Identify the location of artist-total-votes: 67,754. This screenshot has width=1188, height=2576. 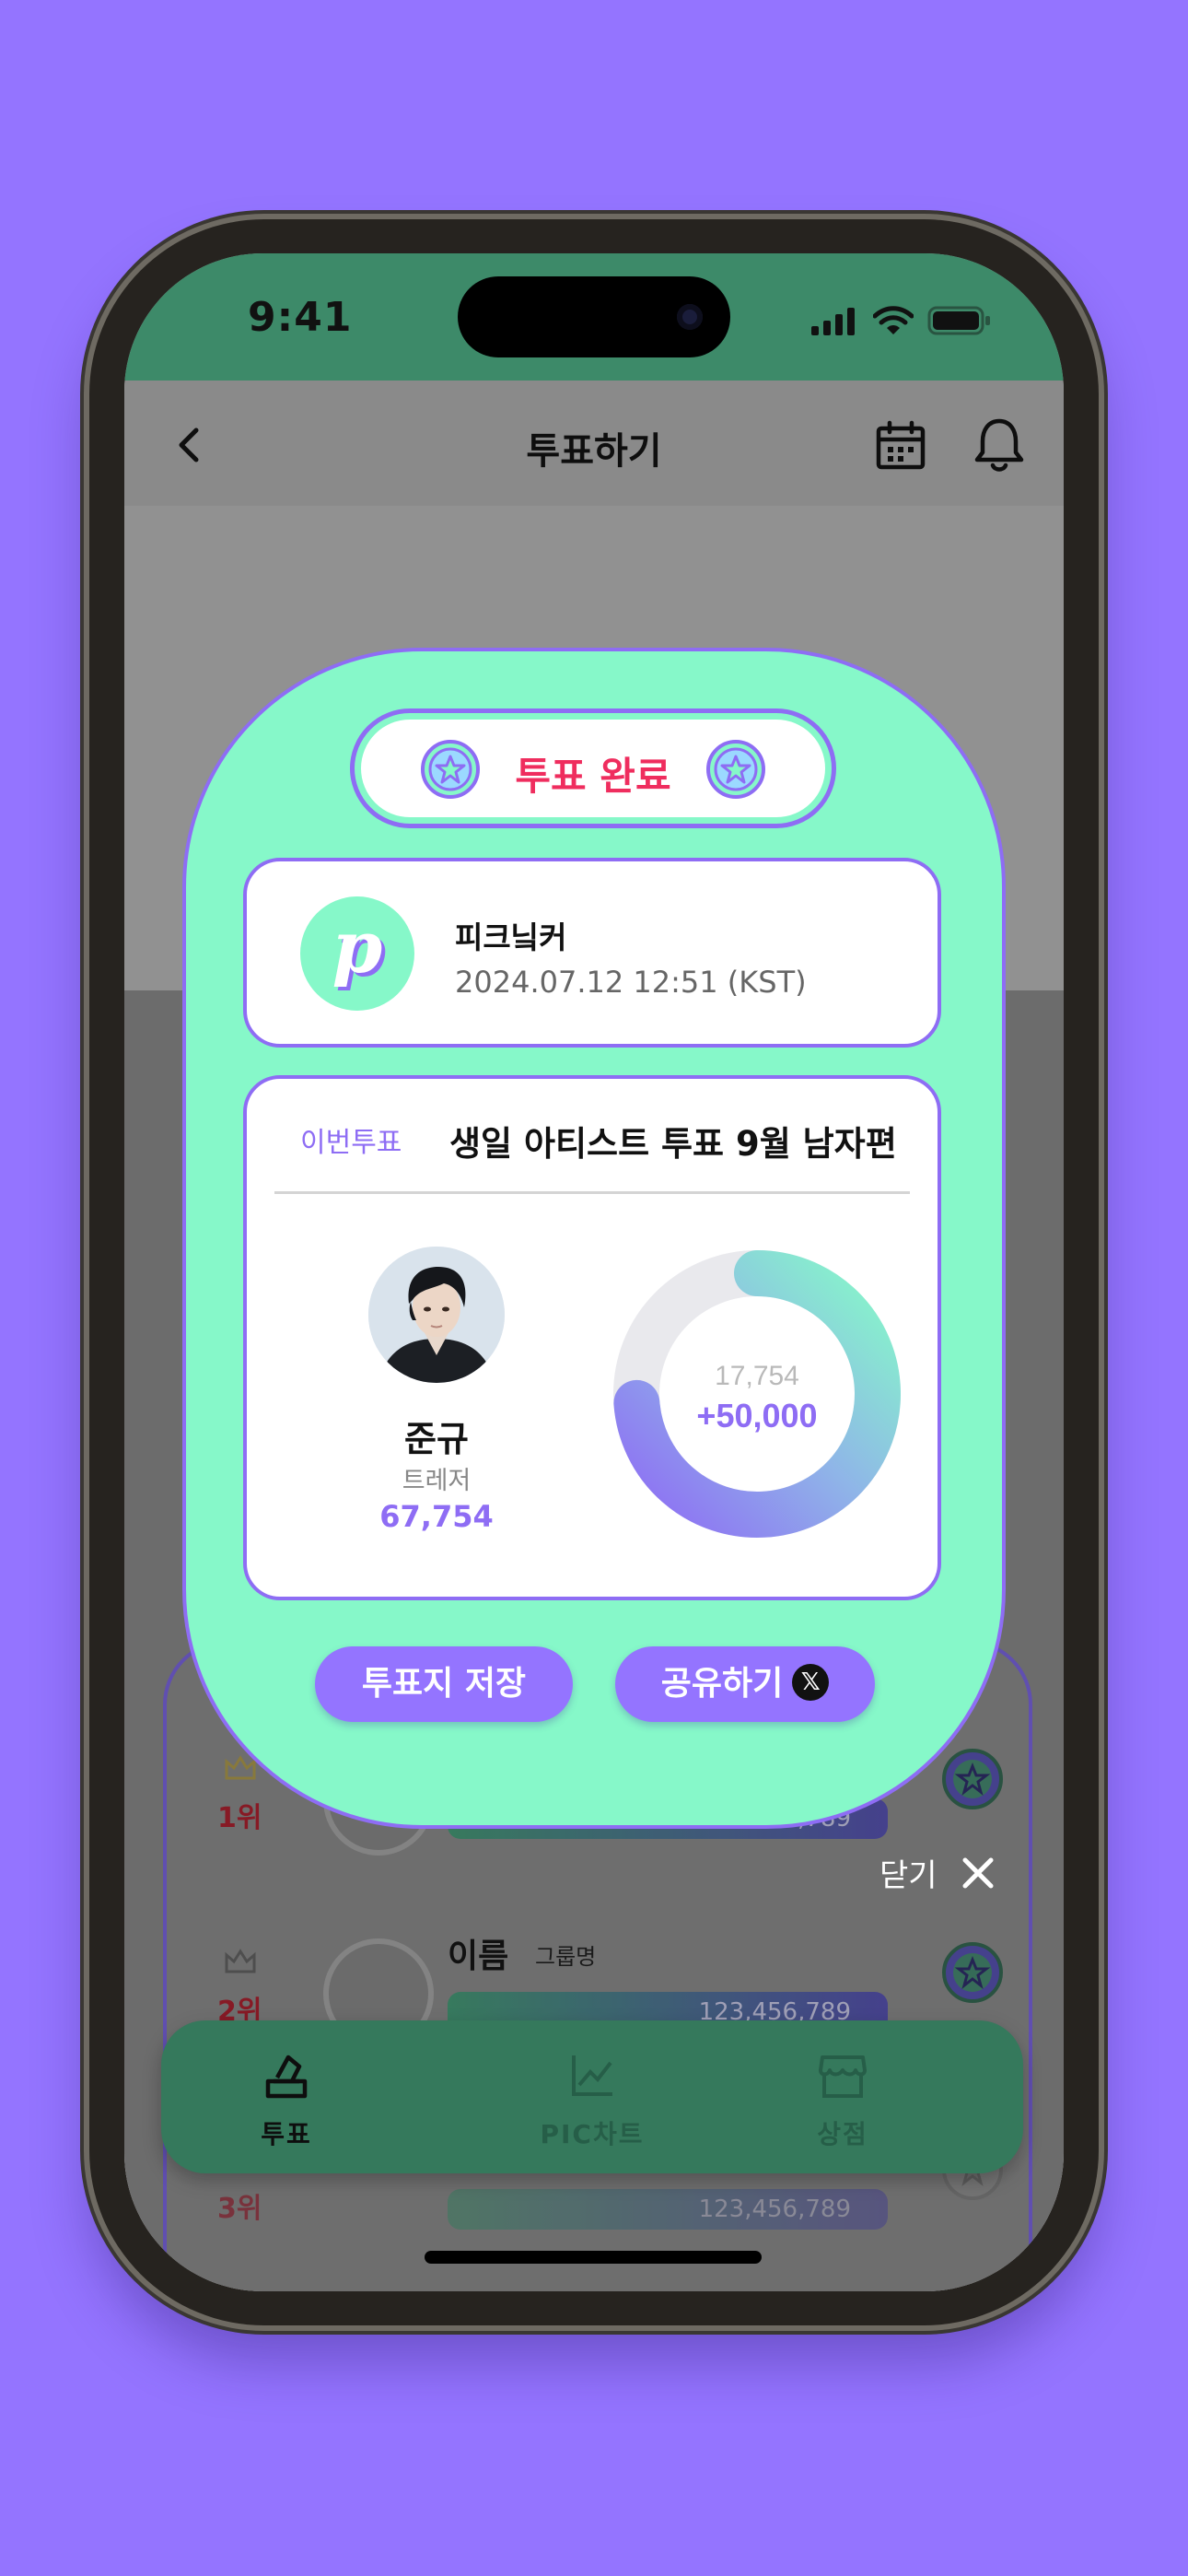
(436, 1516).